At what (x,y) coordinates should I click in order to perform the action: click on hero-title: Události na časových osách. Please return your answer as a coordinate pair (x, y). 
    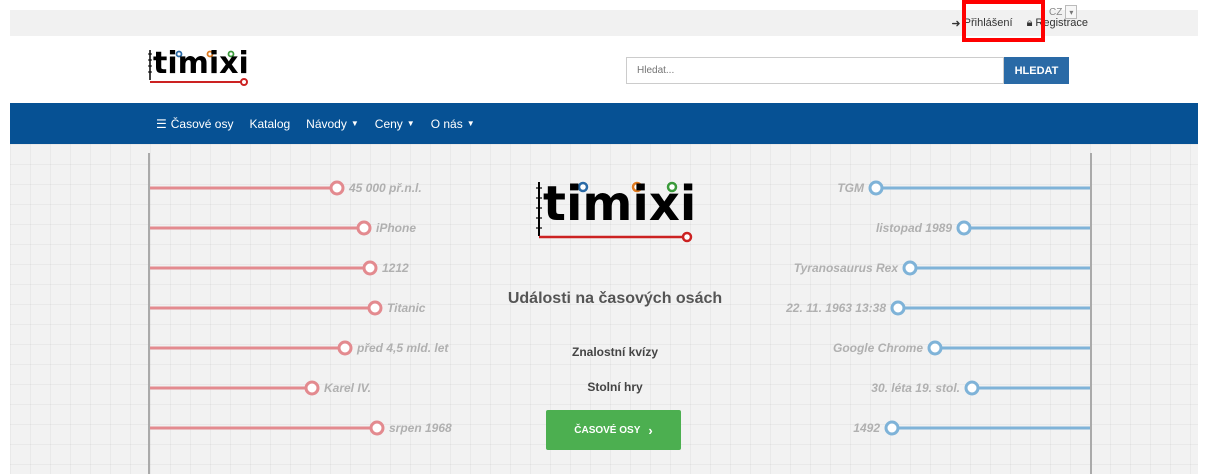
    Looking at the image, I should click on (615, 298).